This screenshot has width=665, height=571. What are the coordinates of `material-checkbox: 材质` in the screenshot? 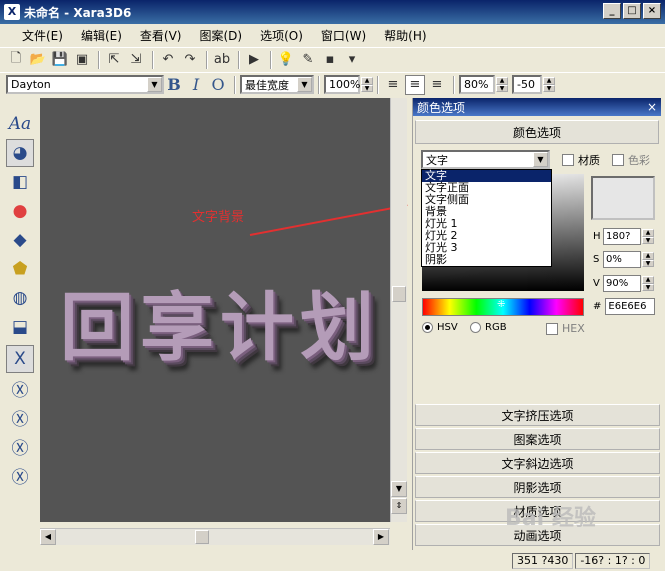 It's located at (581, 160).